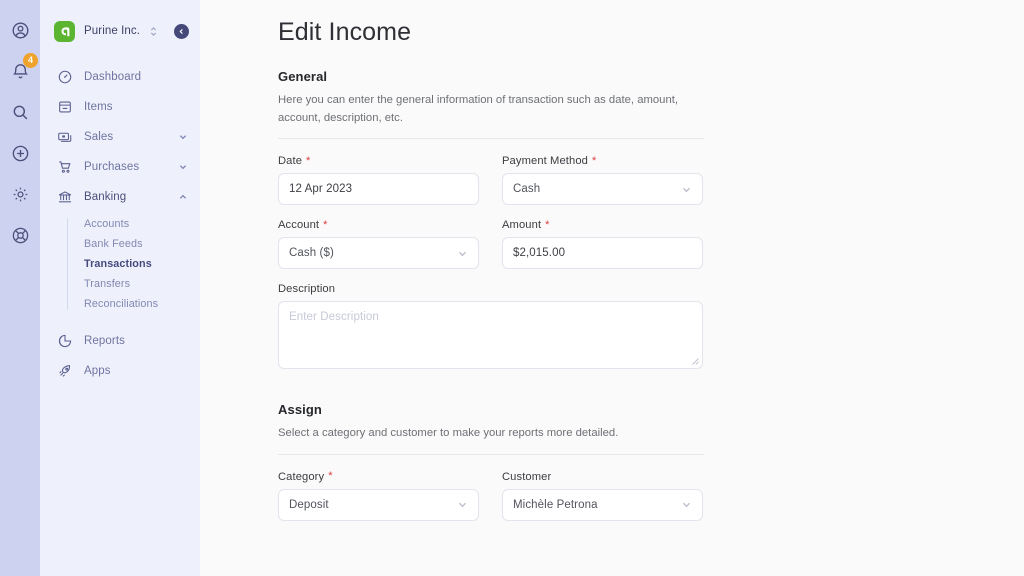 The width and height of the screenshot is (1024, 576). I want to click on account-icon, so click(20, 30).